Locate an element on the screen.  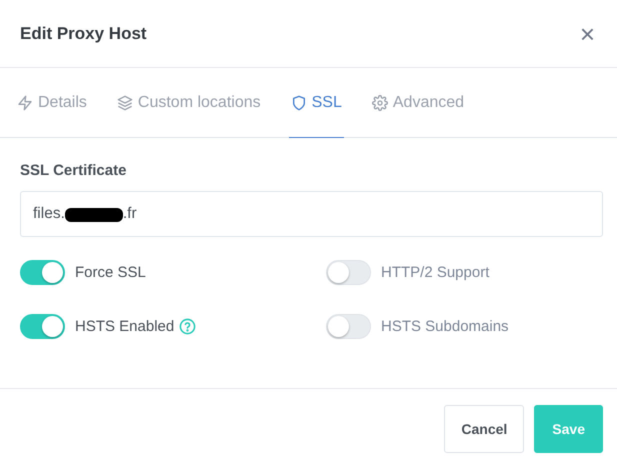
layers-icon is located at coordinates (124, 102).